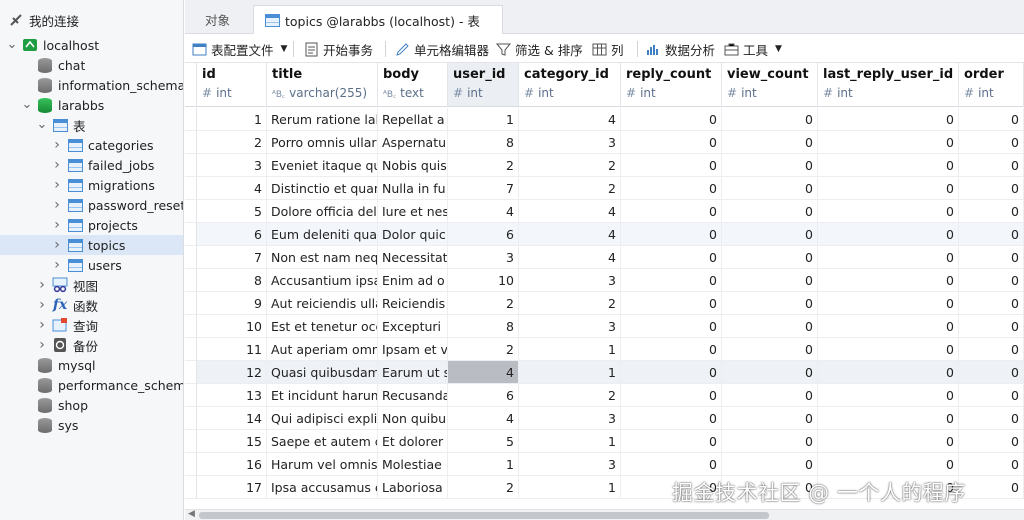 This screenshot has height=520, width=1024. I want to click on column-header-order: order # int, so click(991, 85).